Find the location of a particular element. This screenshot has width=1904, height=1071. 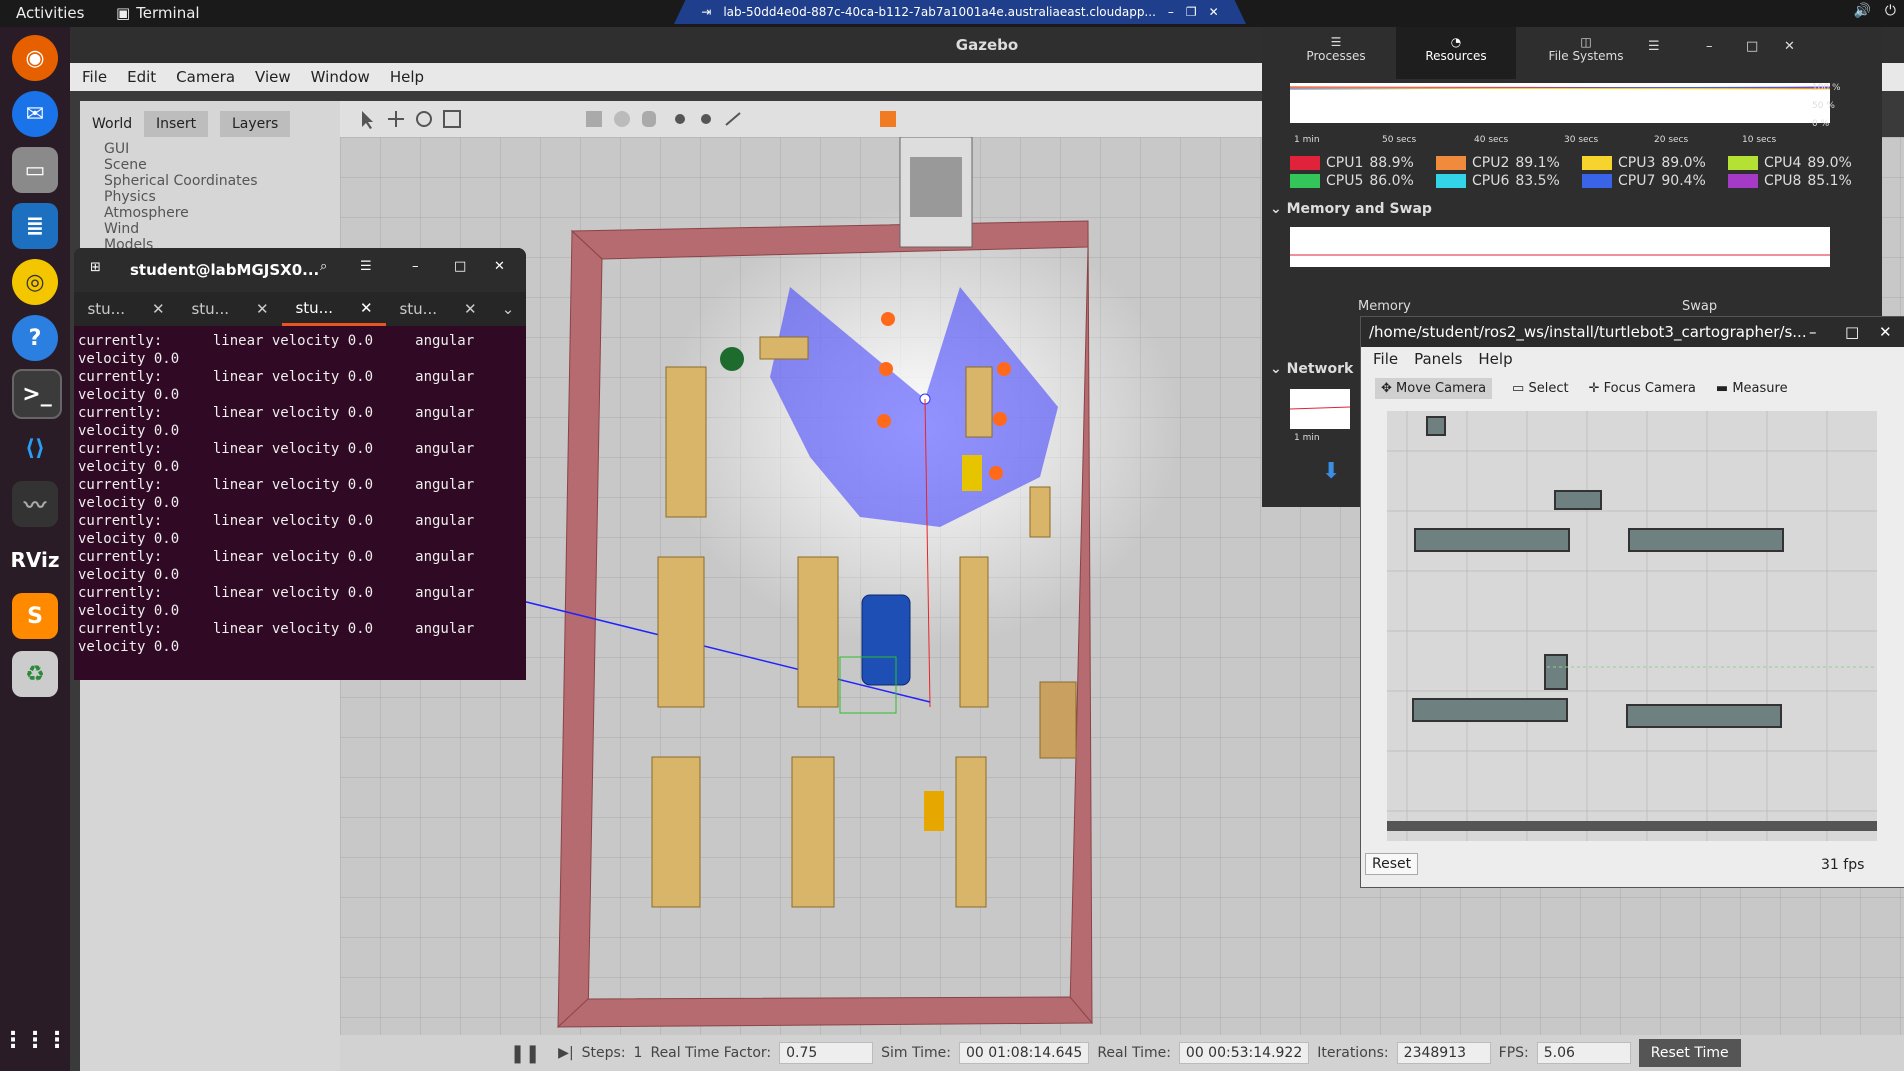

record-icon is located at coordinates (888, 119).